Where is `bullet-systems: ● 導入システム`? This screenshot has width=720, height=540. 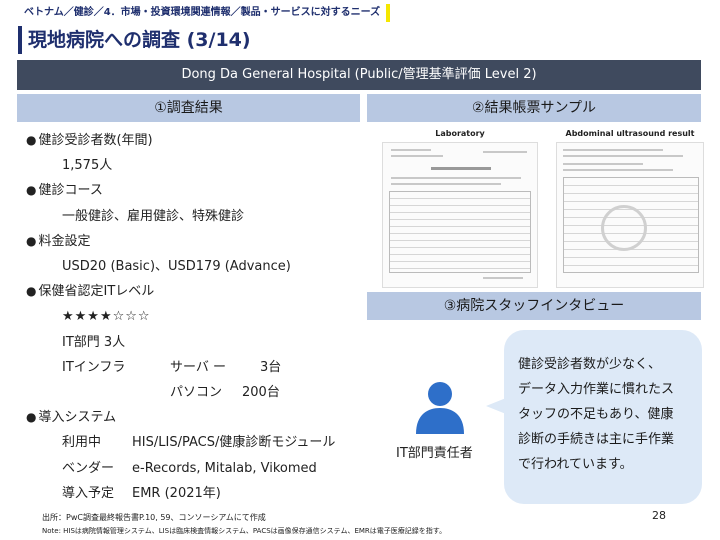 bullet-systems: ● 導入システム is located at coordinates (196, 417).